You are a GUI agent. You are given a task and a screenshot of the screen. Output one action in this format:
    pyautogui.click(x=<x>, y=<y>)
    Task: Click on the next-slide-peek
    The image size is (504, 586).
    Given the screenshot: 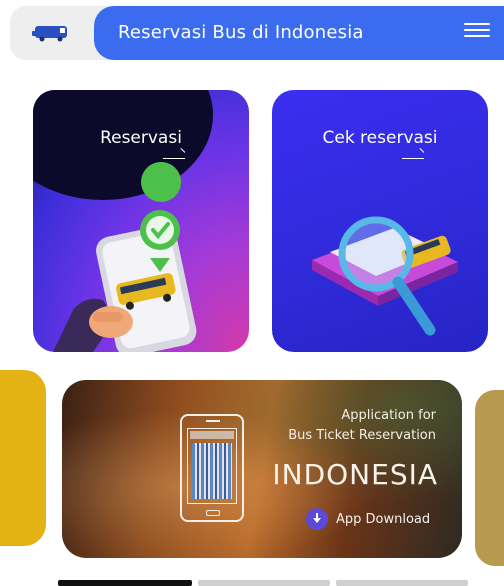 What is the action you would take?
    pyautogui.click(x=489, y=478)
    